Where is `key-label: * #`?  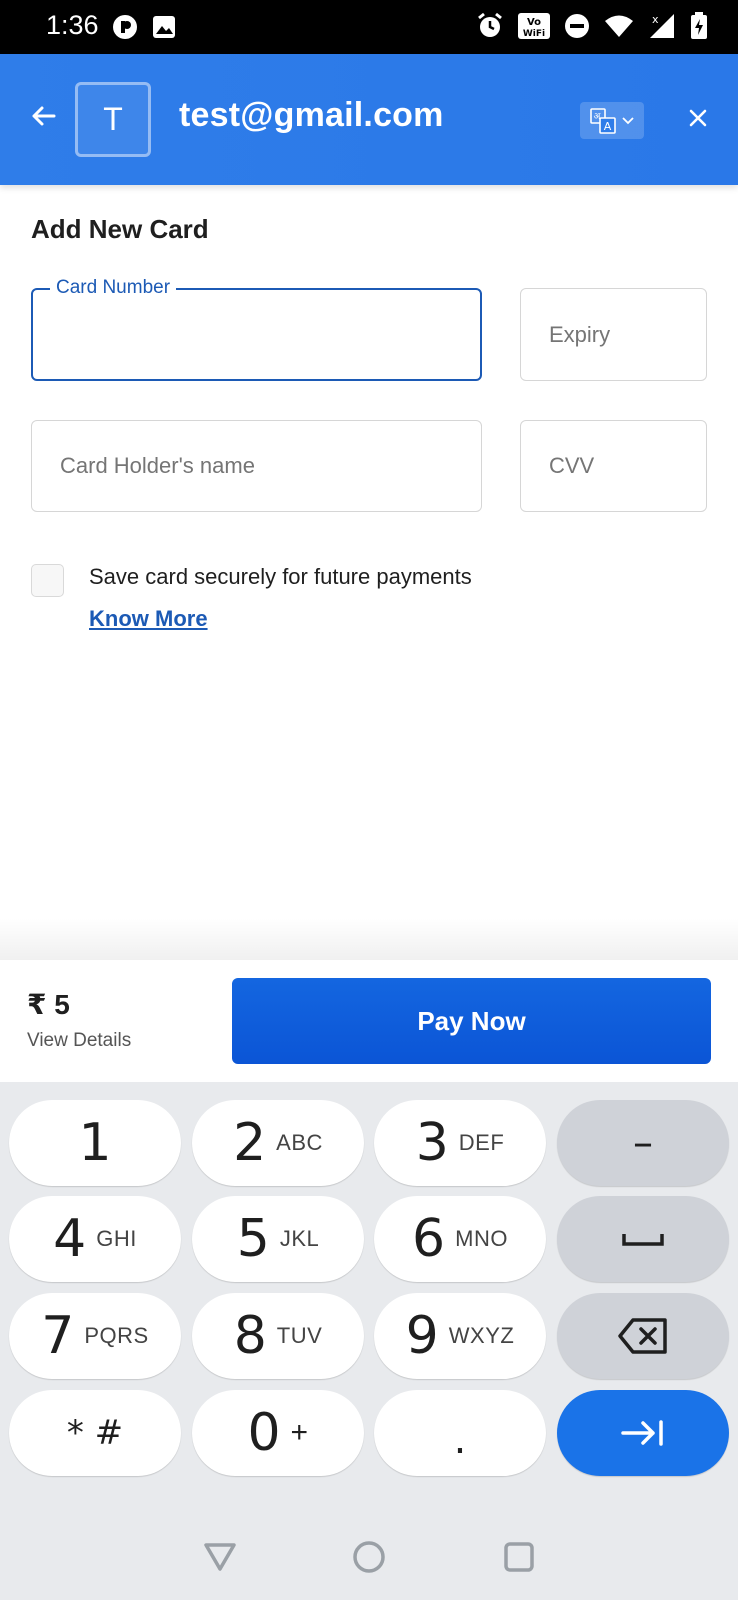 key-label: * # is located at coordinates (95, 1433).